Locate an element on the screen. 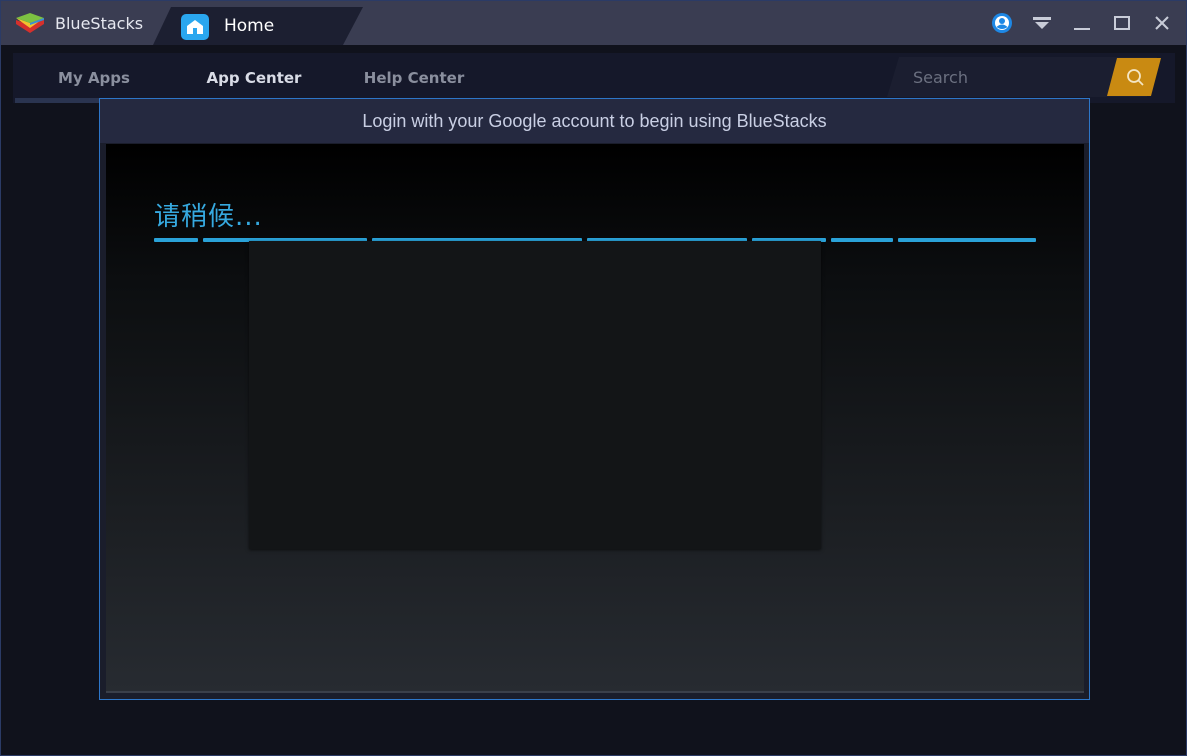  tab-my-apps-label: My Apps is located at coordinates (94, 78).